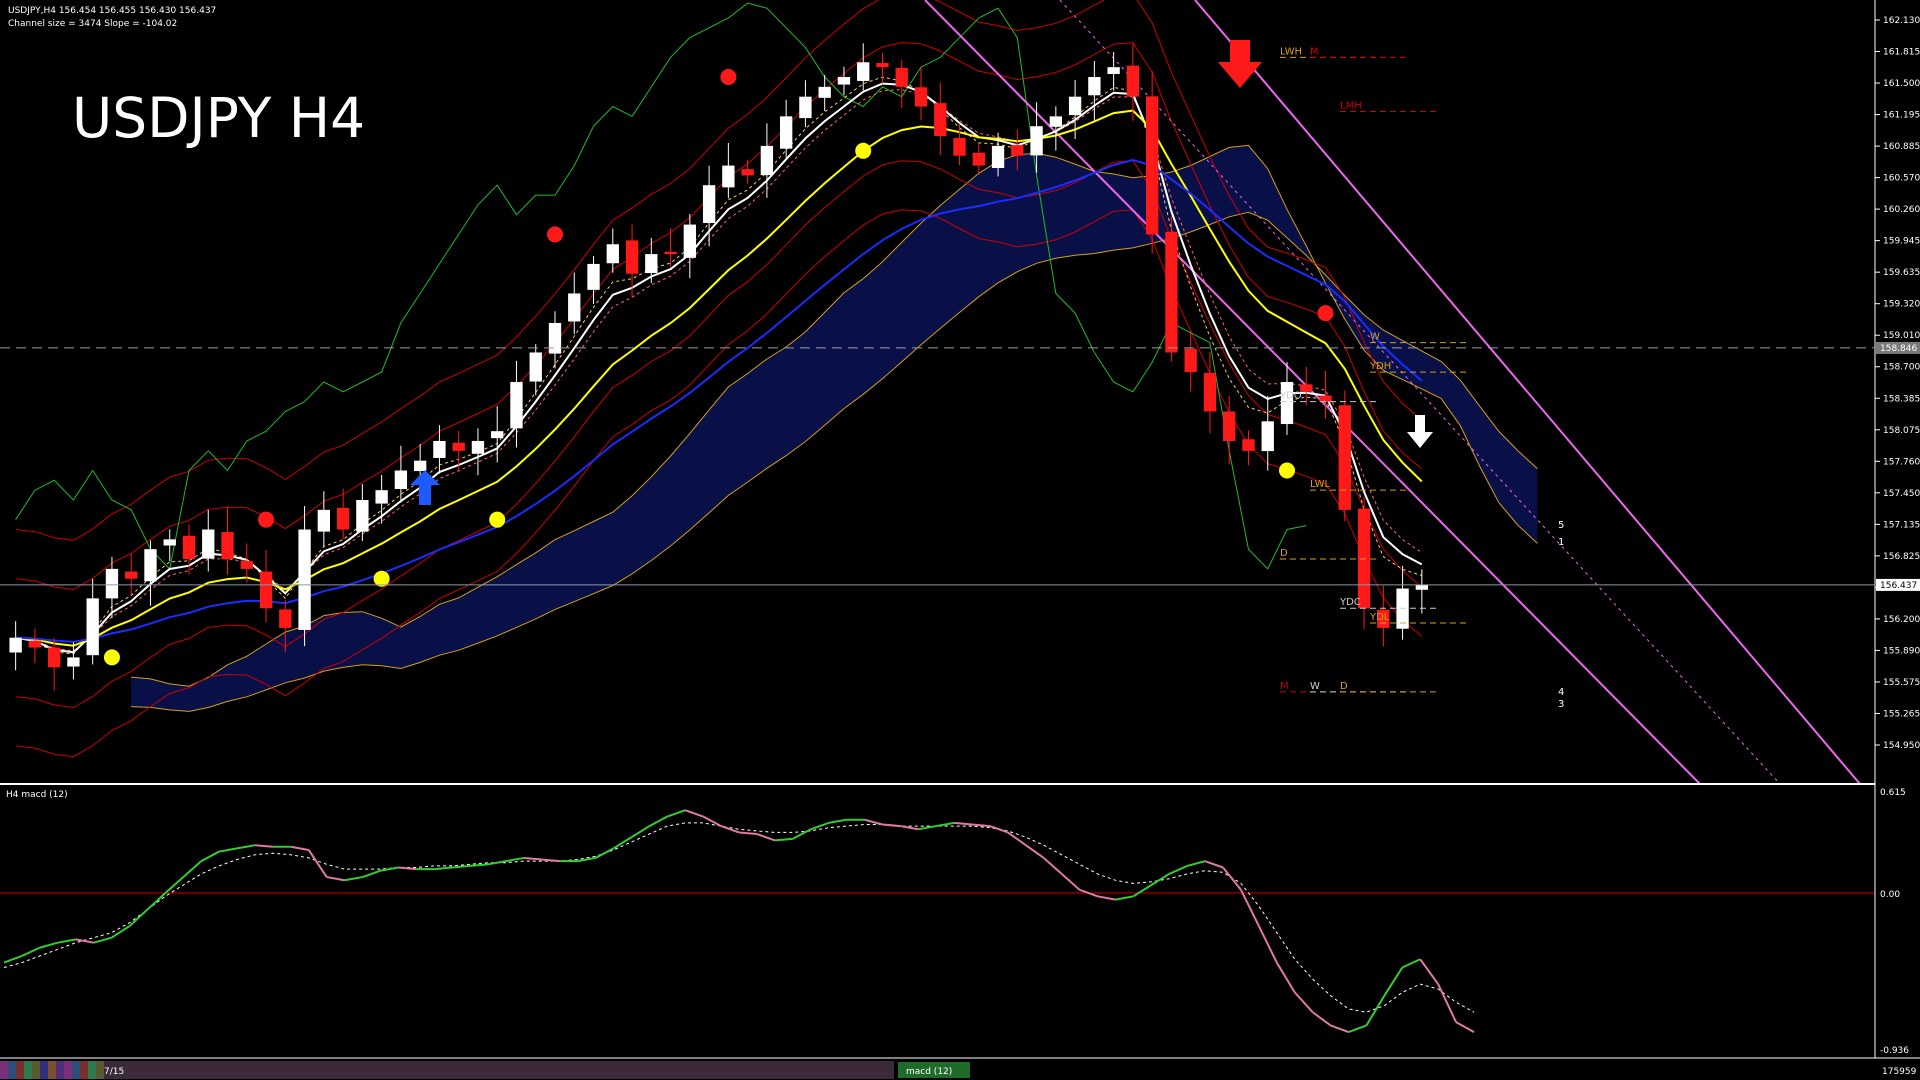  Describe the element at coordinates (1901, 116) in the screenshot. I see `price-tick-label: 161.195` at that location.